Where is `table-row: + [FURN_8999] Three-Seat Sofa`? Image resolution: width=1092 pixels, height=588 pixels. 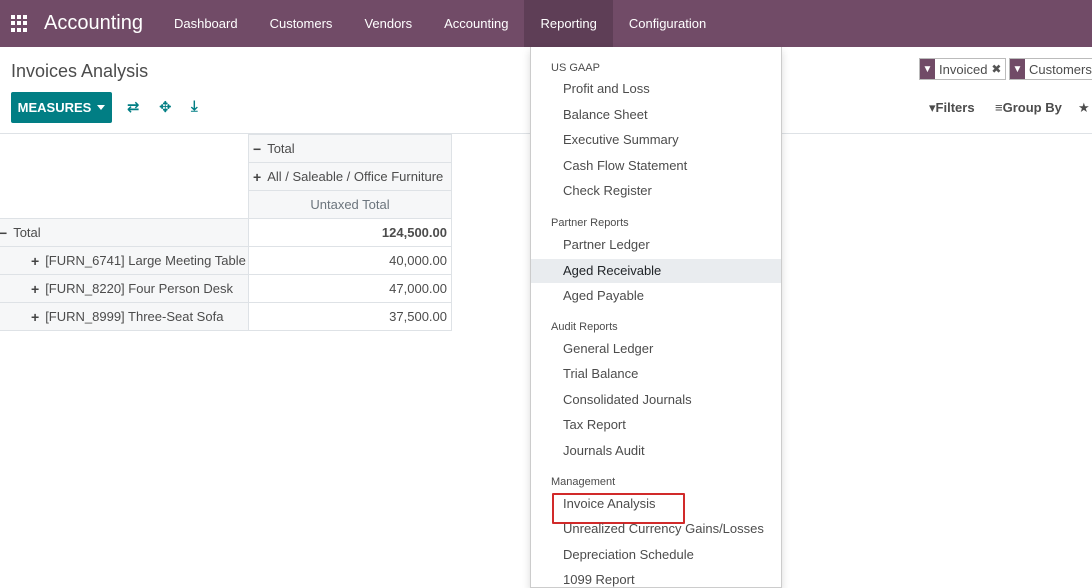 table-row: + [FURN_8999] Three-Seat Sofa is located at coordinates (124, 316).